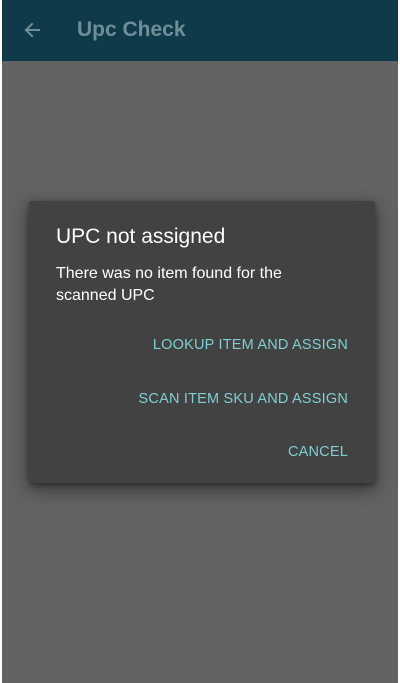 This screenshot has height=683, width=400. Describe the element at coordinates (141, 236) in the screenshot. I see `dialog-title: UPC not assigned` at that location.